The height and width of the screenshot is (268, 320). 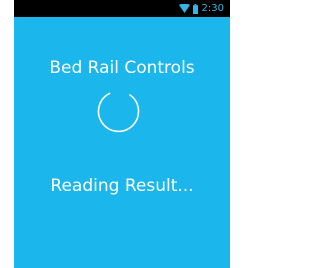 I want to click on wifi-icon, so click(x=184, y=8).